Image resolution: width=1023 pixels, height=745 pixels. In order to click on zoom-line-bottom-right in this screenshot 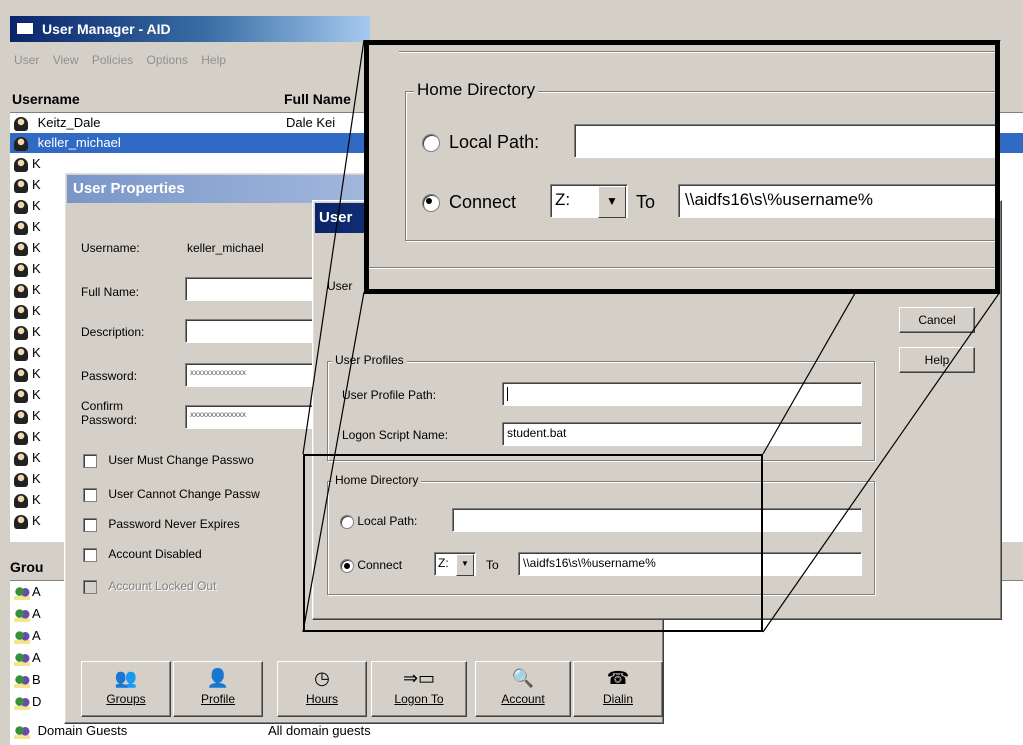, I will do `click(881, 462)`.